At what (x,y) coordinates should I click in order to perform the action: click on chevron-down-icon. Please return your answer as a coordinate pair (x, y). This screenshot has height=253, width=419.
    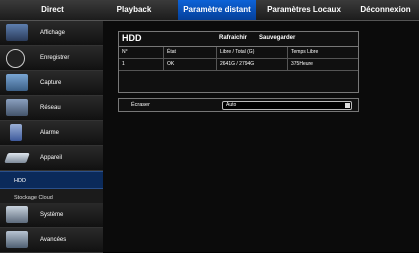
    Looking at the image, I should click on (347, 105).